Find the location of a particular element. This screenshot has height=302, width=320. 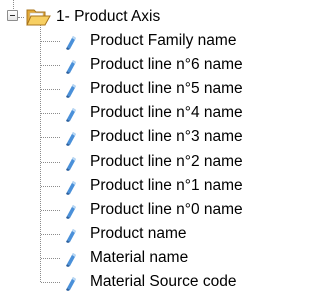

tree-item-label: Product line n°4 name is located at coordinates (166, 113).